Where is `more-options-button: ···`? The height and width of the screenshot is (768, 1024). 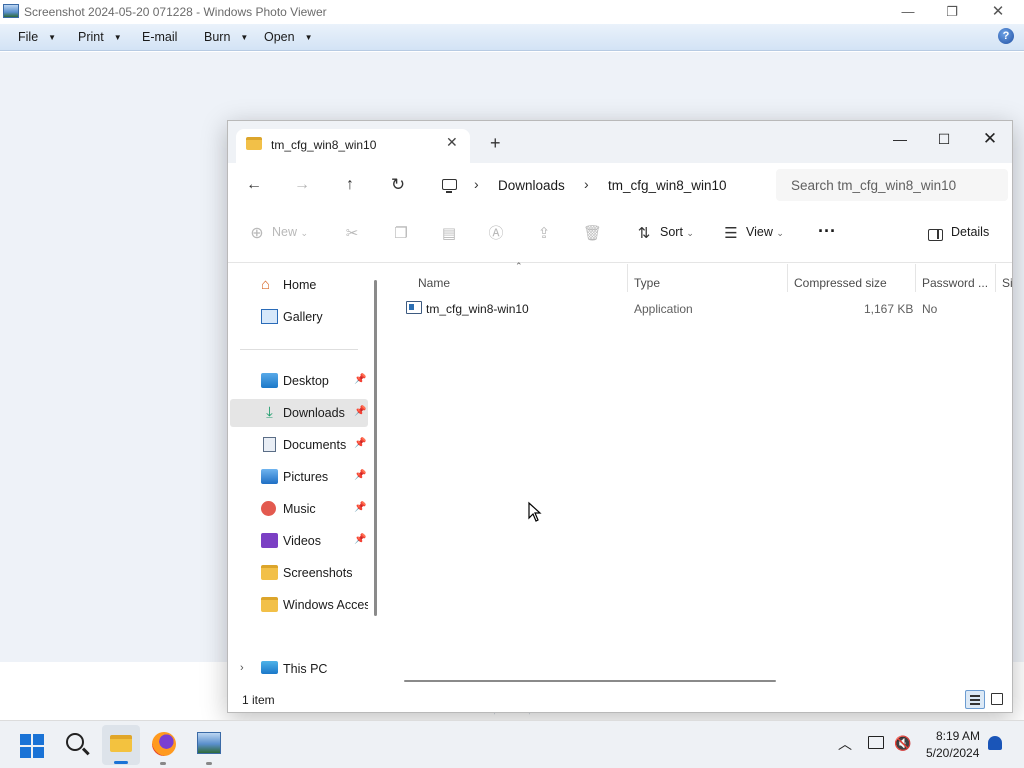 more-options-button: ··· is located at coordinates (827, 231).